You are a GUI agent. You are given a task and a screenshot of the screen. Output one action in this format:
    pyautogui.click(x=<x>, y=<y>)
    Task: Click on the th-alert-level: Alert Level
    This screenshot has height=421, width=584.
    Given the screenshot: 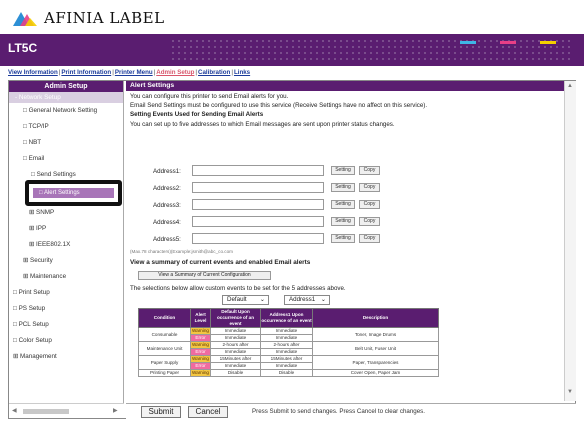 What is the action you would take?
    pyautogui.click(x=200, y=318)
    